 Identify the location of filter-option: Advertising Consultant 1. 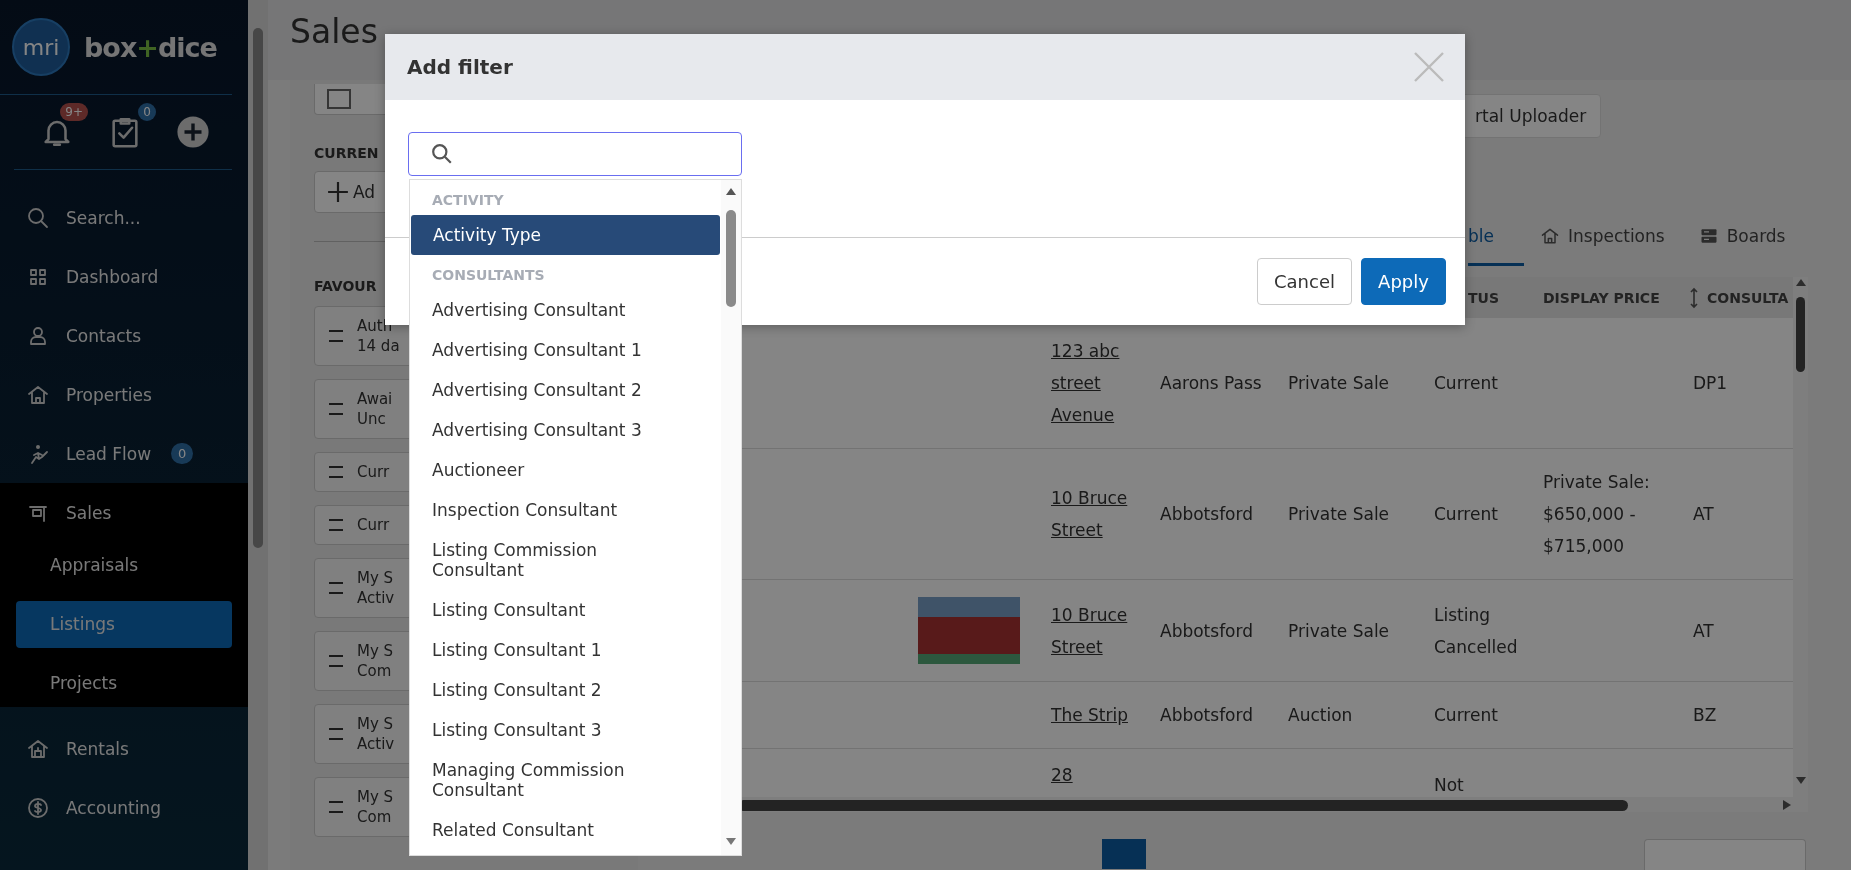
(565, 350).